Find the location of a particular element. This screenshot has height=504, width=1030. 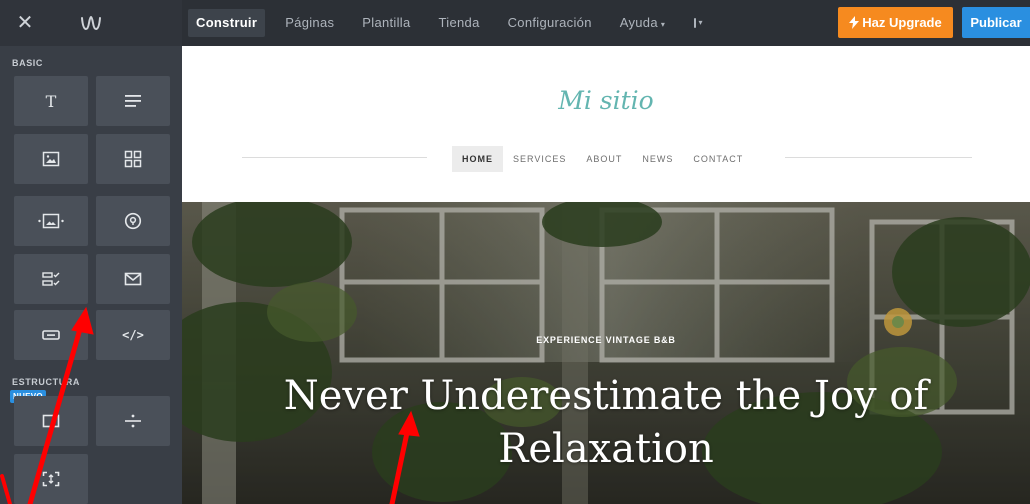

tab-construir: Construir is located at coordinates (226, 23).